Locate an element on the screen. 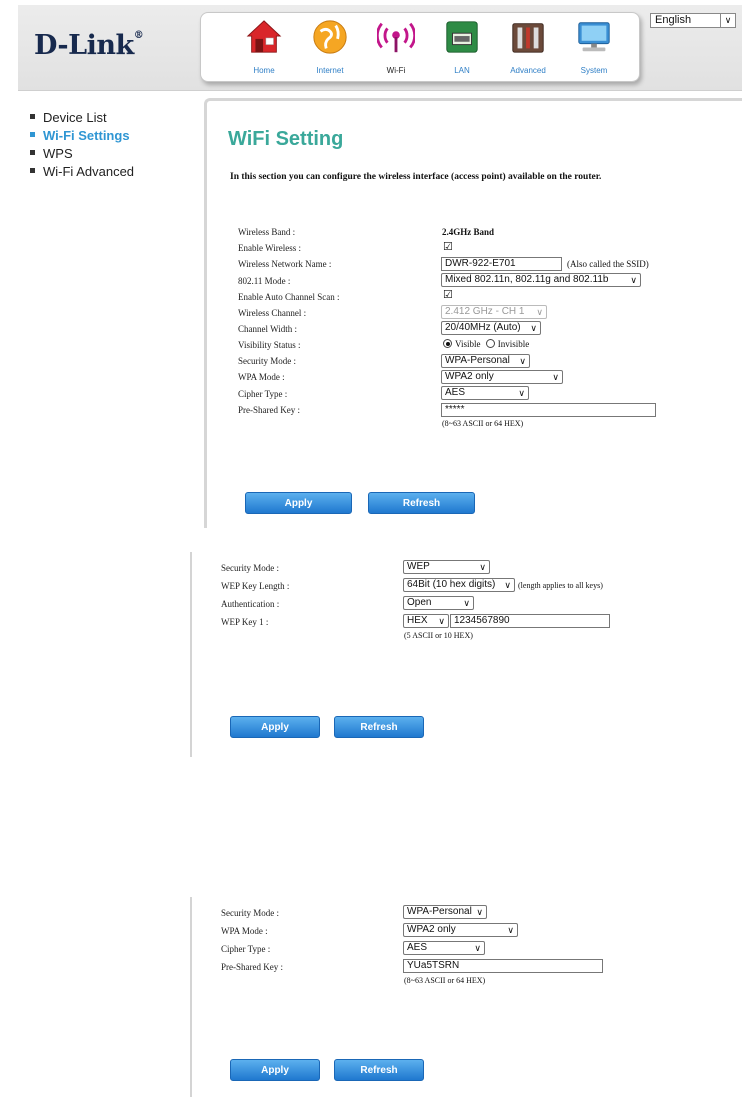 This screenshot has height=1097, width=742. wep-security-mode-select: WEP ∨ is located at coordinates (446, 567).